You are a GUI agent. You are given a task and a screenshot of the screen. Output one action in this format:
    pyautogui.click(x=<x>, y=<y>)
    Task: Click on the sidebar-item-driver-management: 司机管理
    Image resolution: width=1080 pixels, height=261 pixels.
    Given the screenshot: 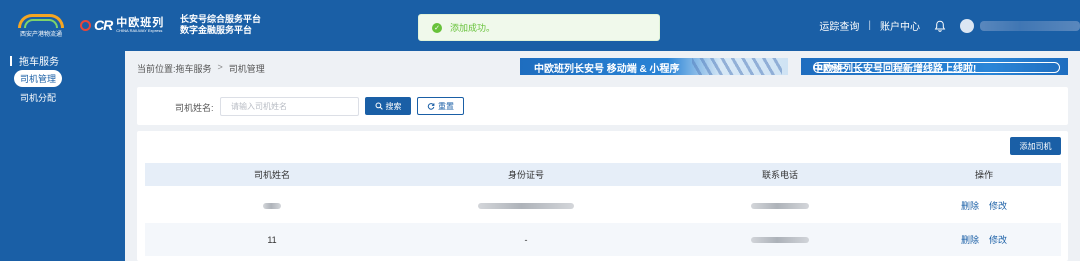 What is the action you would take?
    pyautogui.click(x=38, y=78)
    